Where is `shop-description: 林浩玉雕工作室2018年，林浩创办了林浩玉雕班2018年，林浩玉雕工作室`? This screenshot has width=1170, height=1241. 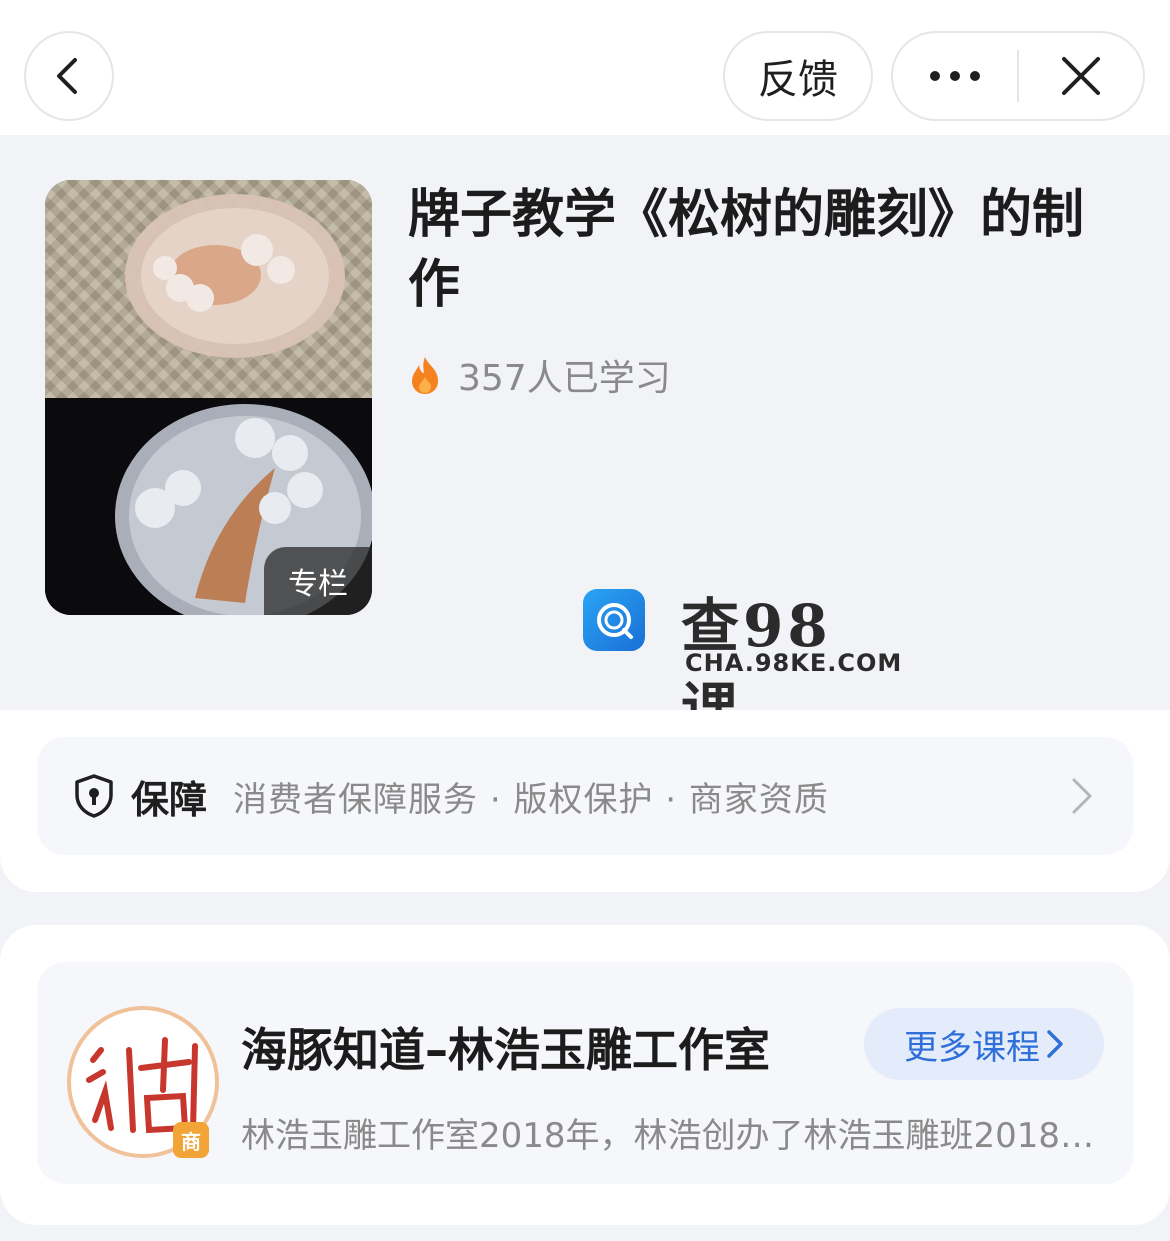
shop-description: 林浩玉雕工作室2018年，林浩创办了林浩玉雕班2018年，林浩玉雕工作室 is located at coordinates (671, 1136).